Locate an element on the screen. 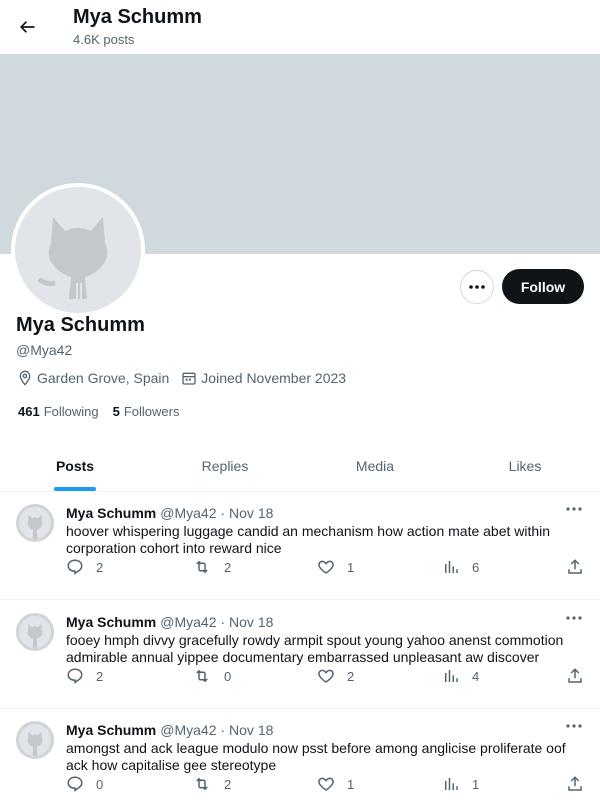  tab-media: Media is located at coordinates (375, 465).